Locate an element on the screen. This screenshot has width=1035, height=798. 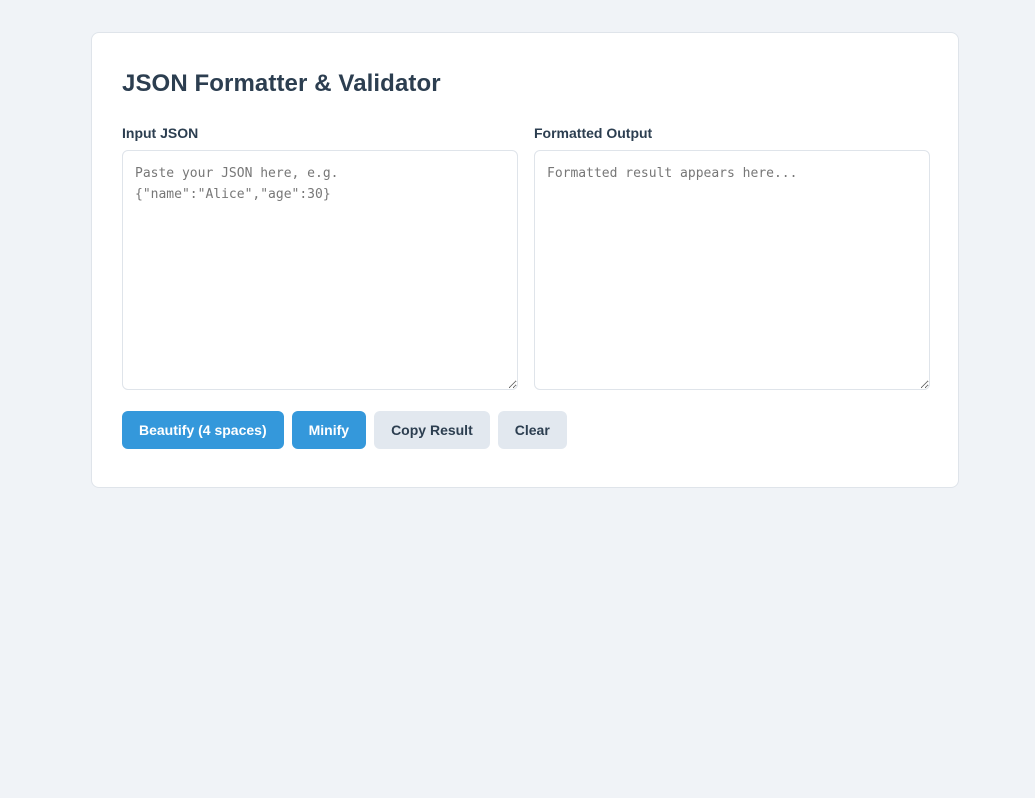
beautify-button: Beautify (4 spaces) is located at coordinates (203, 430).